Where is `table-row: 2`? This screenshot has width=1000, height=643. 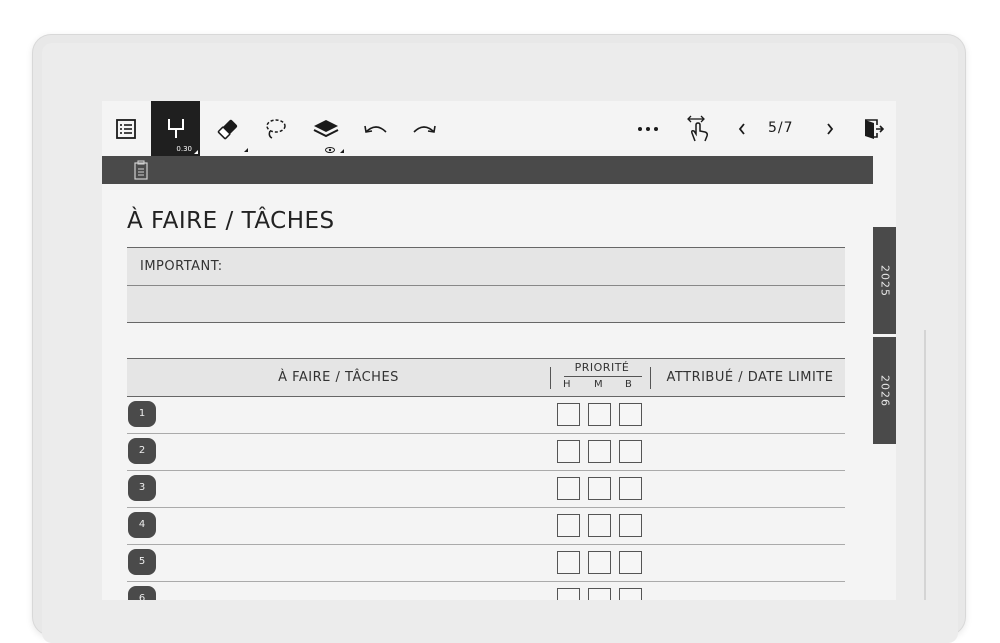 table-row: 2 is located at coordinates (486, 452).